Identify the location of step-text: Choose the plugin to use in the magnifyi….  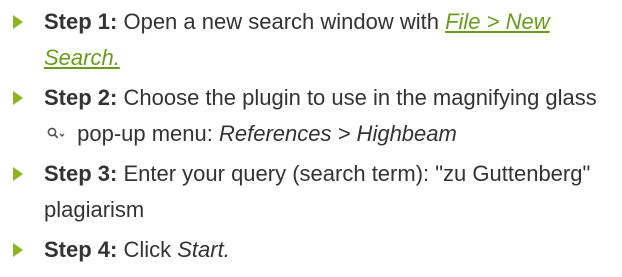
(357, 97).